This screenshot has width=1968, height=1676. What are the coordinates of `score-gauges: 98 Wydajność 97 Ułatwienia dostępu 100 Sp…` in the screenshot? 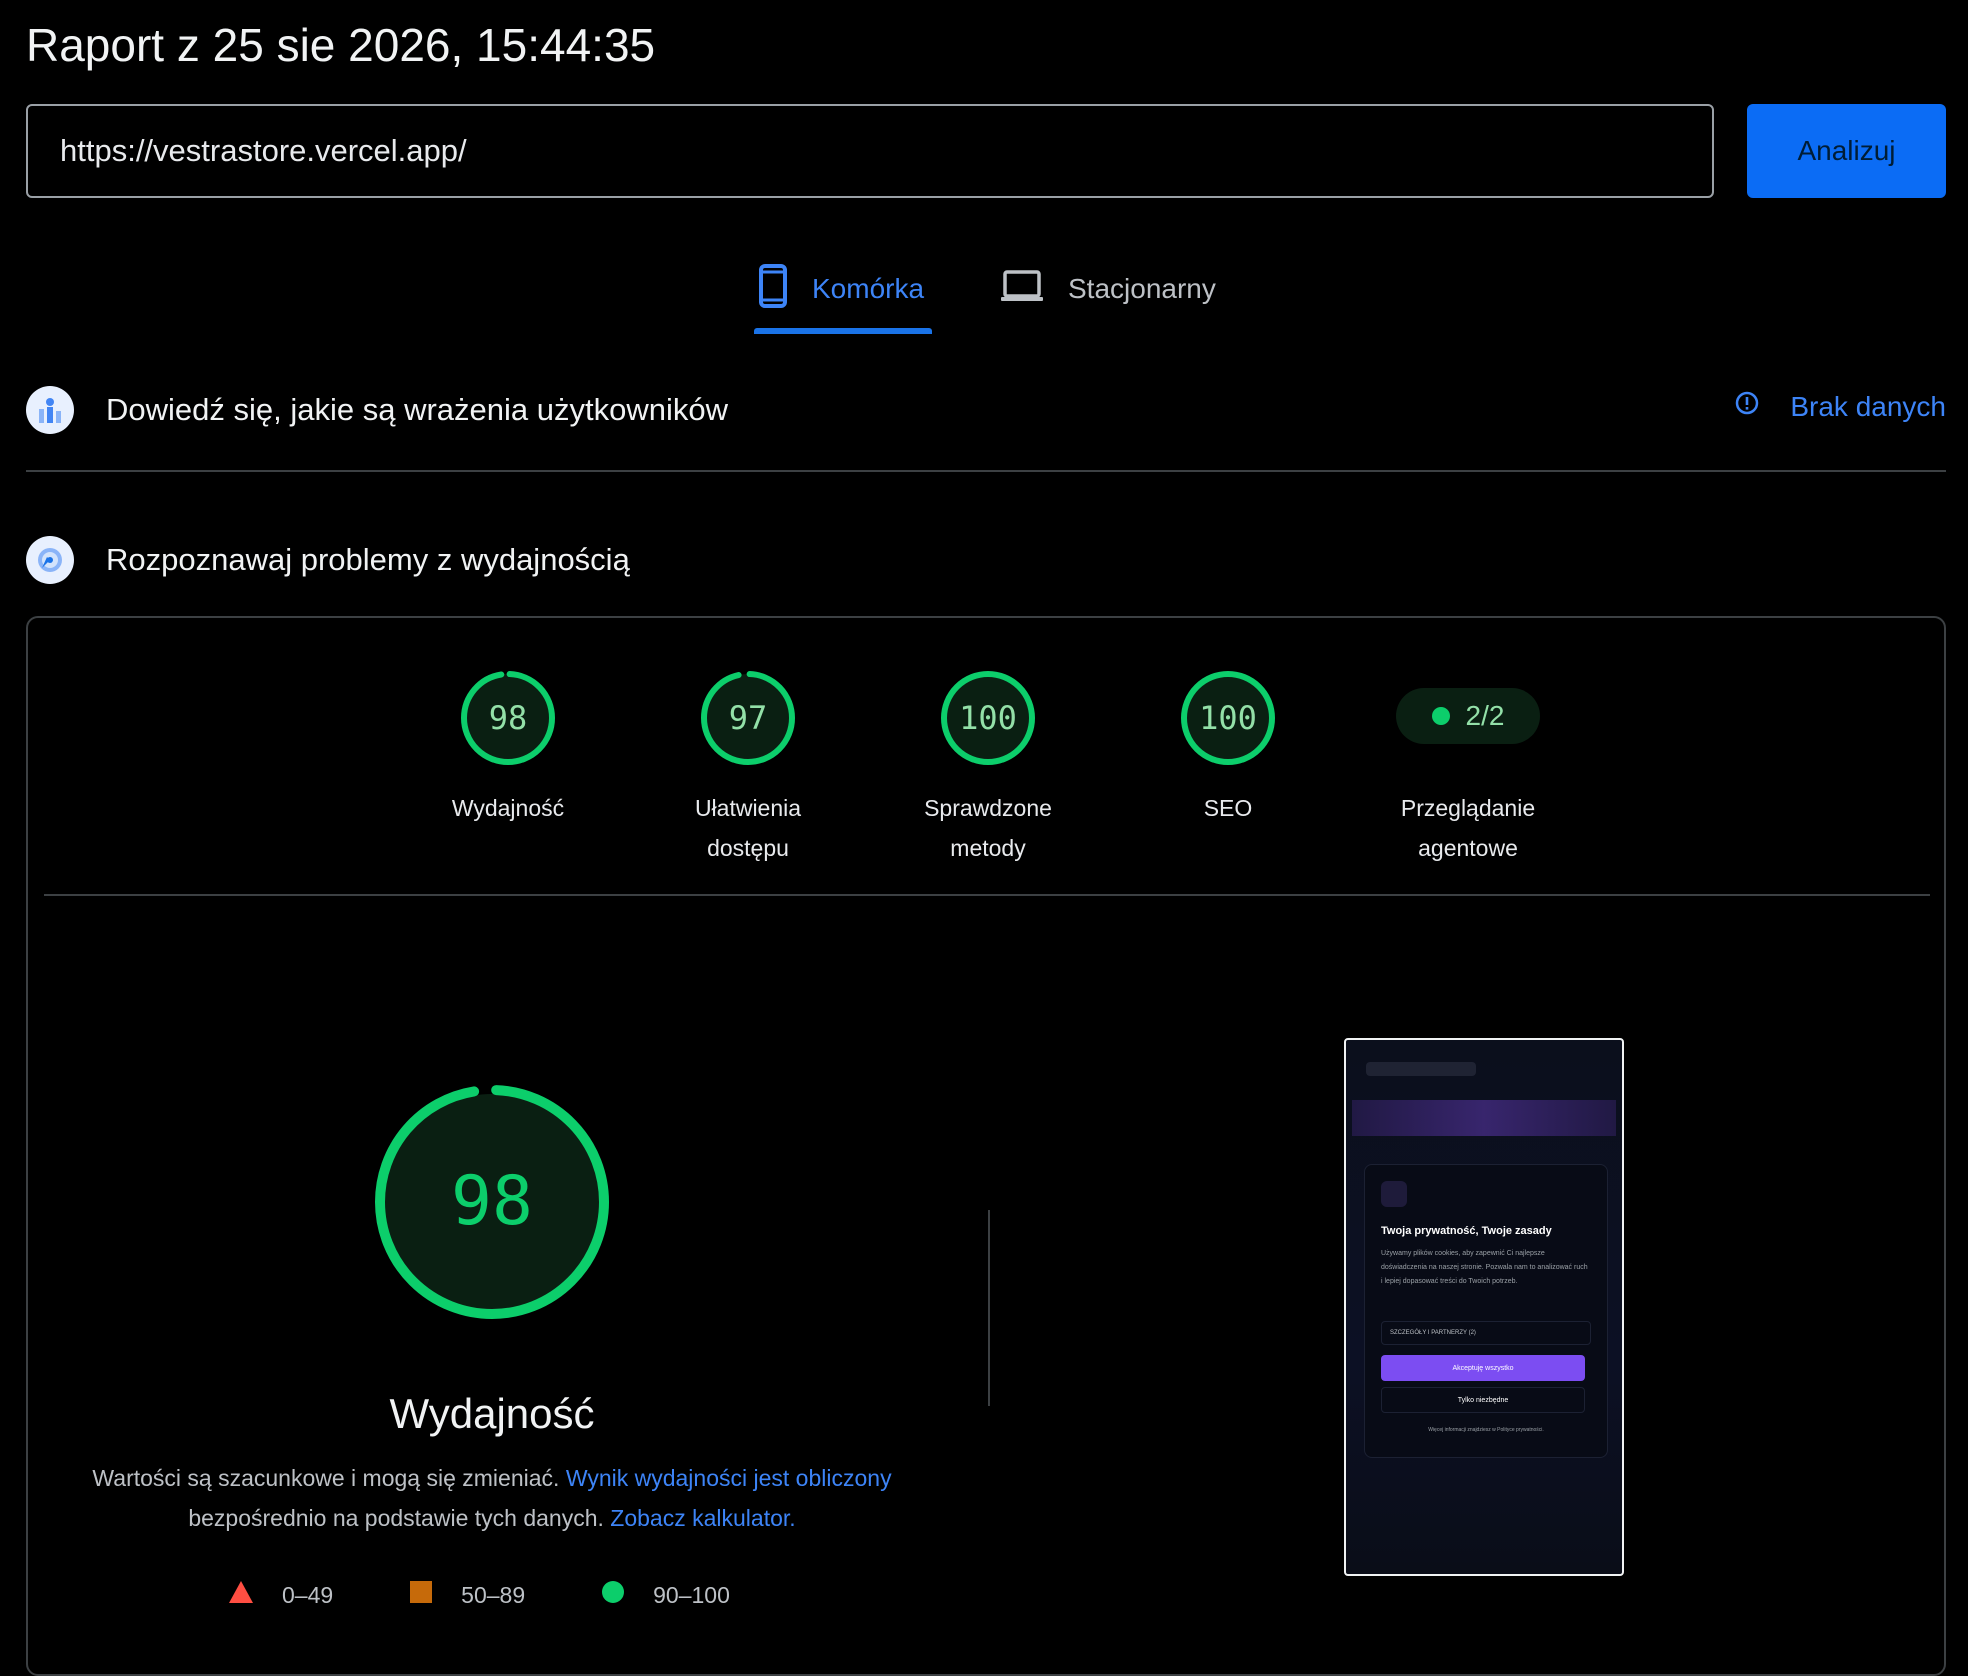 It's located at (986, 764).